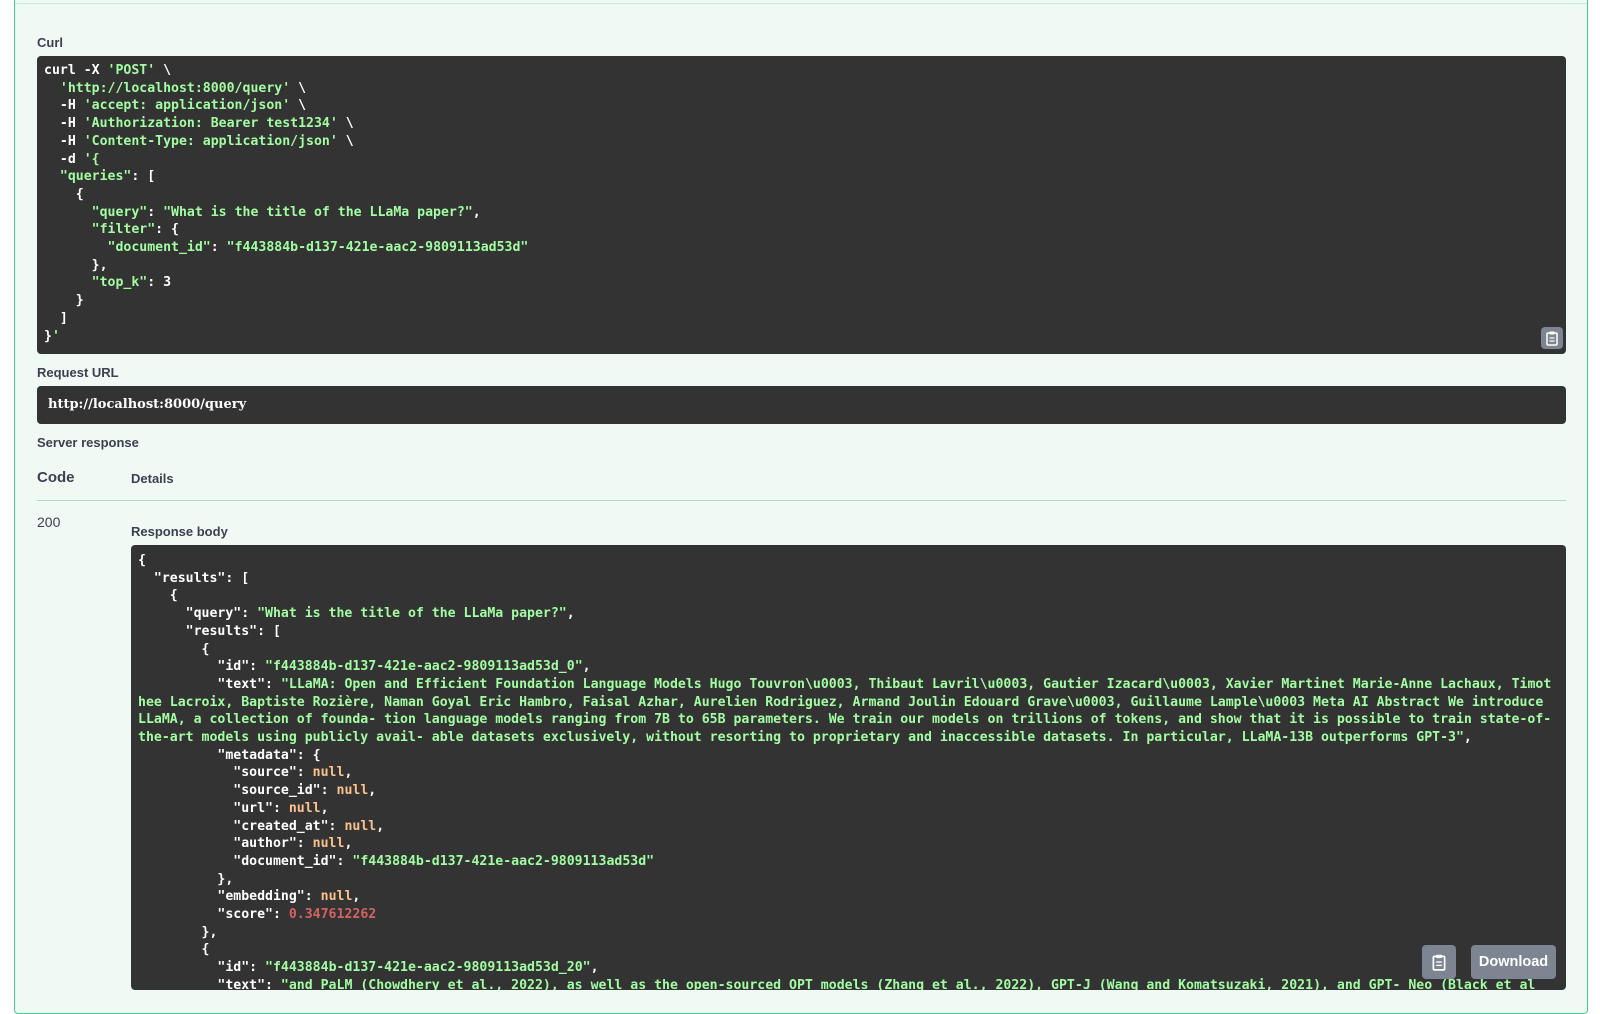 The image size is (1600, 1014). Describe the element at coordinates (159, 248) in the screenshot. I see `curl-string: "document_id"` at that location.